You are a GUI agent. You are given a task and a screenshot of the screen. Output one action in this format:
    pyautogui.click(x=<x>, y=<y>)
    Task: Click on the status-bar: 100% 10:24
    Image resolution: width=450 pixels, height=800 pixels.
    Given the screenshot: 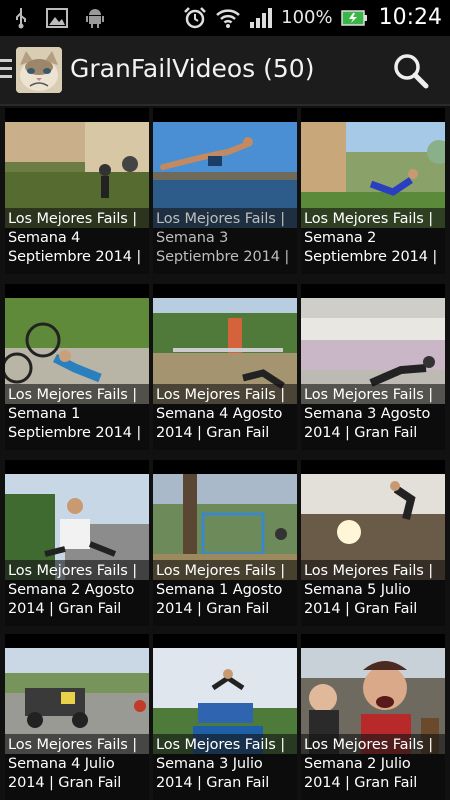 What is the action you would take?
    pyautogui.click(x=225, y=18)
    